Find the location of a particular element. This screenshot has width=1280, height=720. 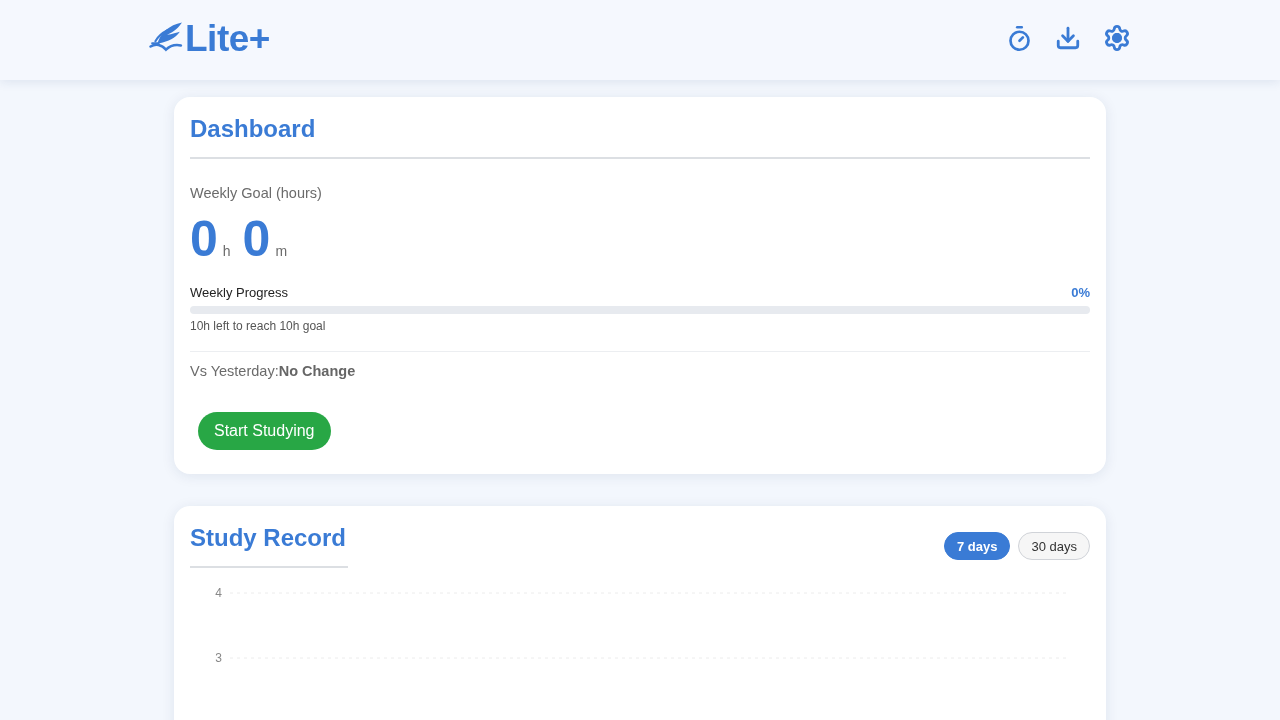

settings-icon is located at coordinates (1117, 38).